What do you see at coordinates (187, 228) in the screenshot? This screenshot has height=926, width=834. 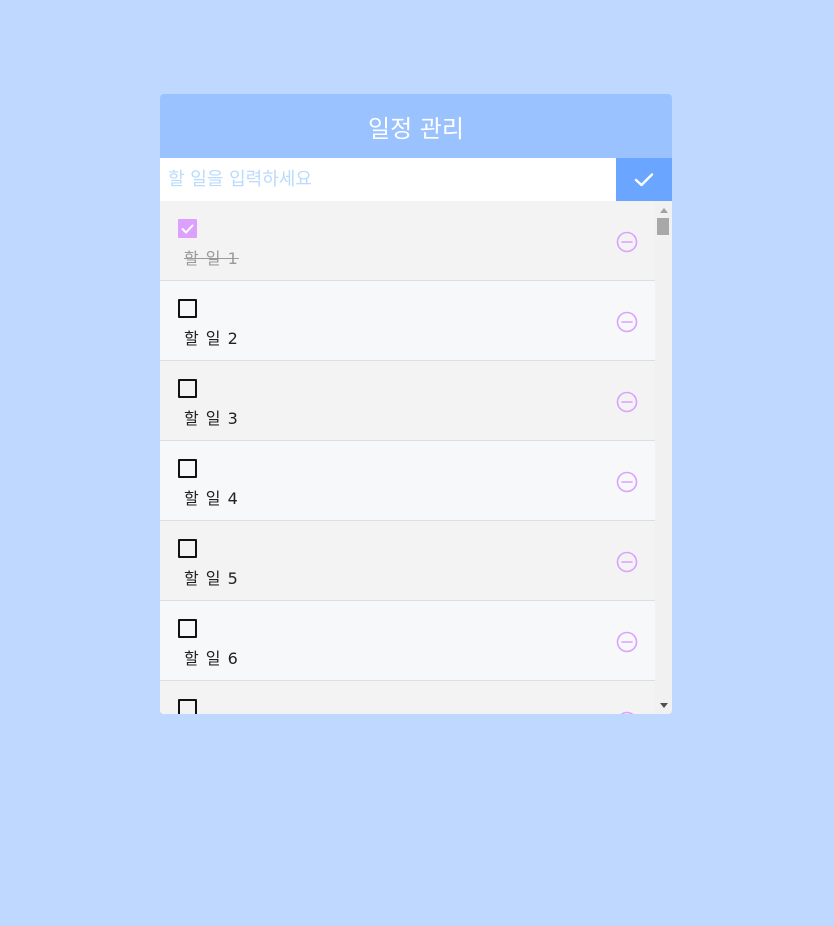 I see `checked-checkbox-icon` at bounding box center [187, 228].